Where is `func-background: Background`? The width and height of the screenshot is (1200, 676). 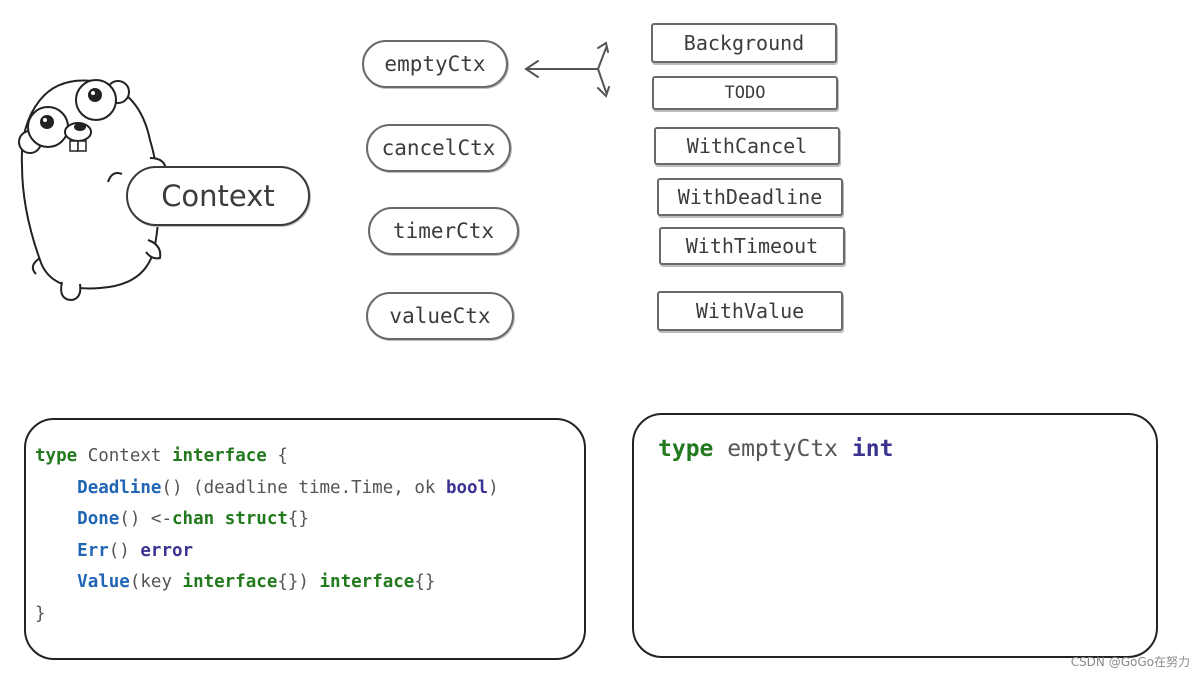 func-background: Background is located at coordinates (744, 43).